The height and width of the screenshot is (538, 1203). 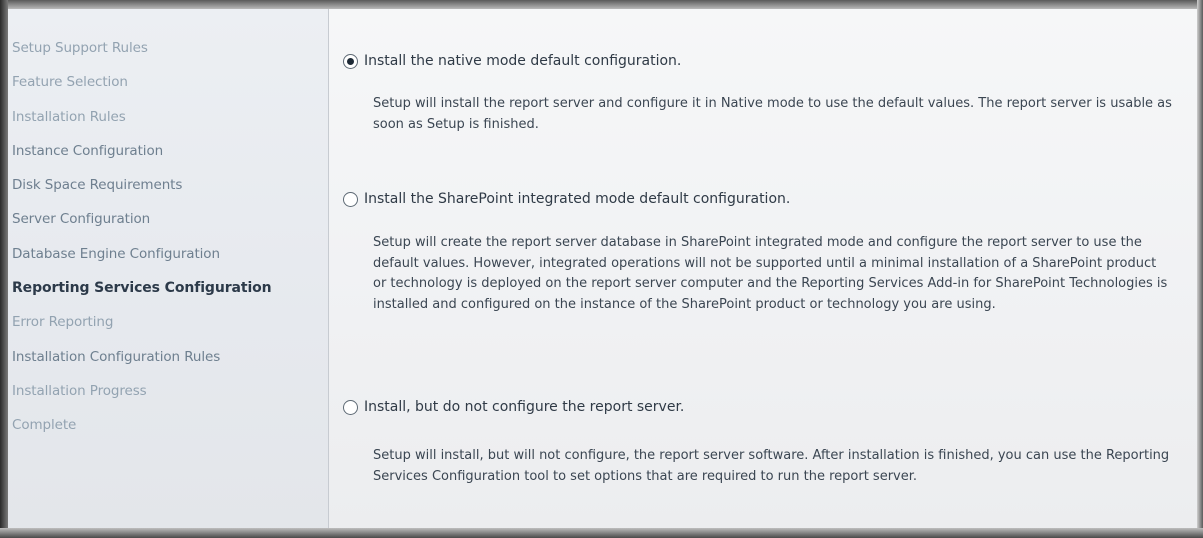 What do you see at coordinates (170, 254) in the screenshot?
I see `sidebar-item-database-engine-configuration: Database Engine Configuration` at bounding box center [170, 254].